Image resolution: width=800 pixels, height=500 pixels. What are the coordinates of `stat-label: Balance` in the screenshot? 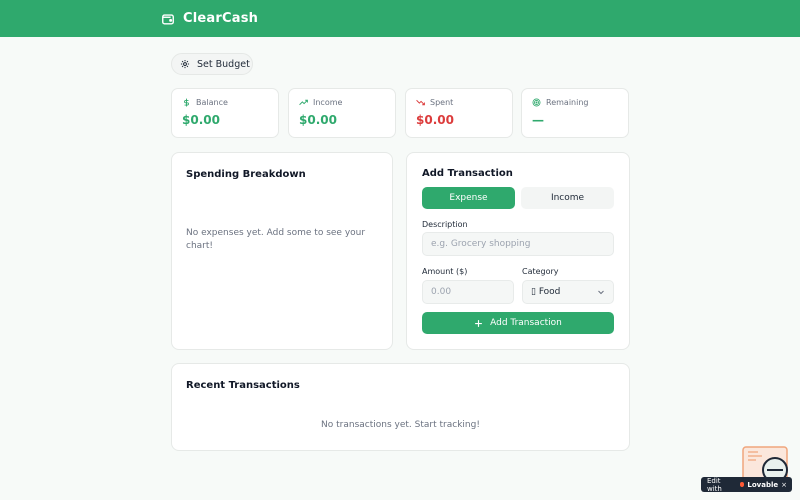 It's located at (212, 102).